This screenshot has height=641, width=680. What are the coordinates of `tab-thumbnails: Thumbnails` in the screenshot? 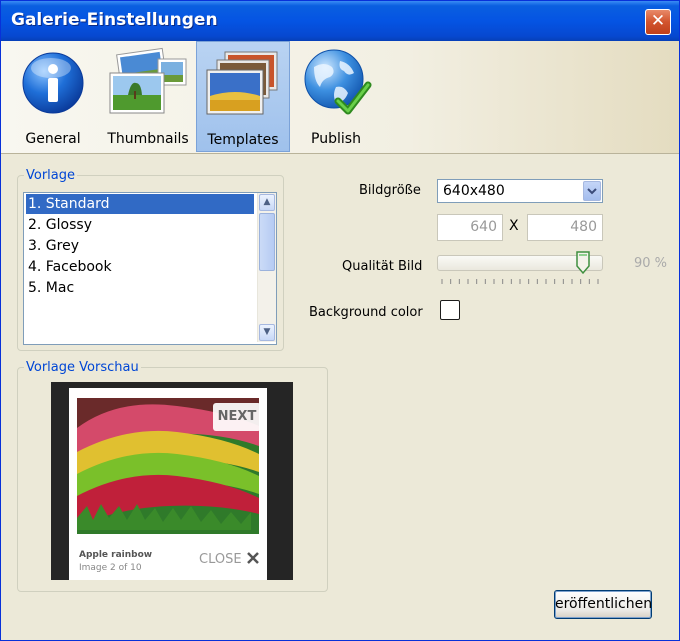 It's located at (148, 96).